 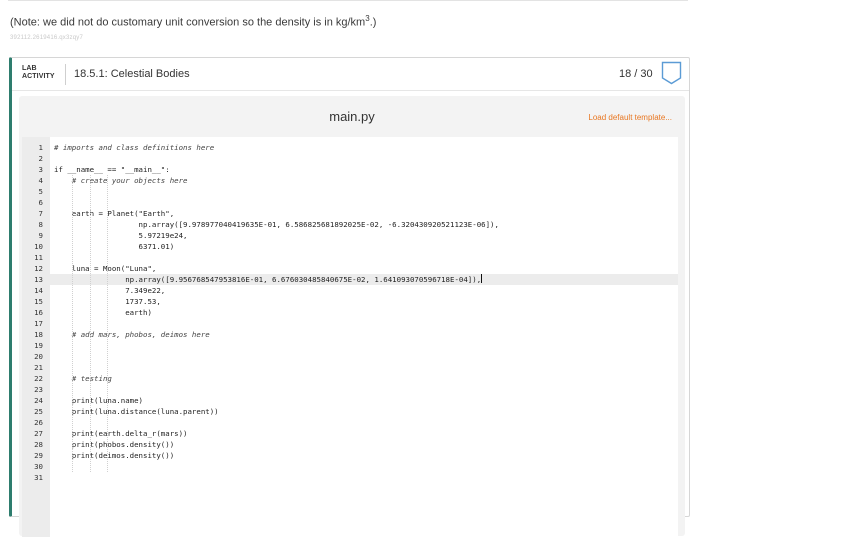 What do you see at coordinates (350, 312) in the screenshot?
I see `code-line: 16 earth)` at bounding box center [350, 312].